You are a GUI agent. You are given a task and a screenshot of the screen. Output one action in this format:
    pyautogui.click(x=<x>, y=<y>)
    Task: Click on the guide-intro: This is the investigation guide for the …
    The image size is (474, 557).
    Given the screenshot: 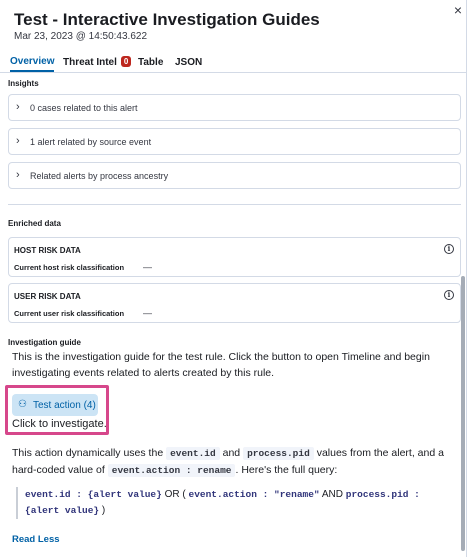 What is the action you would take?
    pyautogui.click(x=221, y=365)
    